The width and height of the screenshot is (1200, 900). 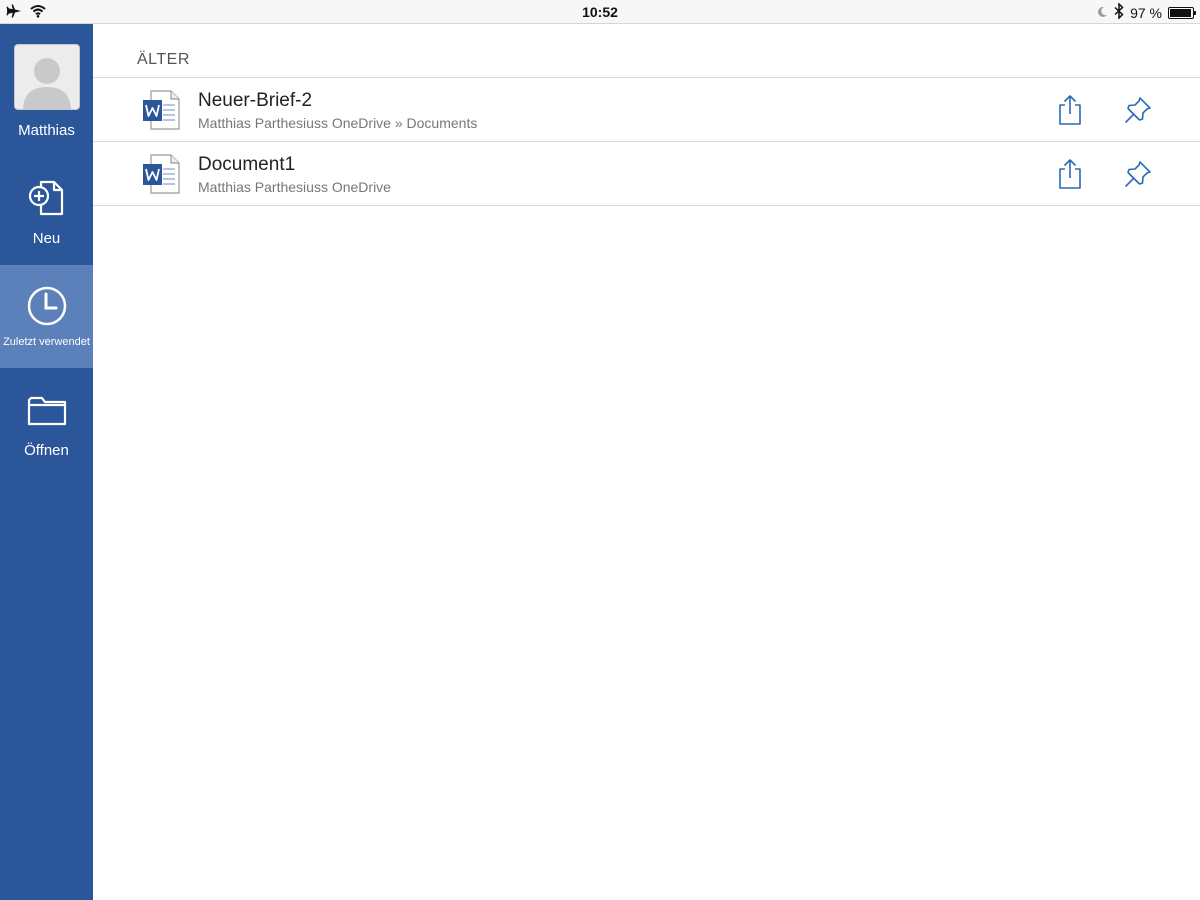 I want to click on document-path: Matthias Parthesiuss OneDrive, so click(x=294, y=187).